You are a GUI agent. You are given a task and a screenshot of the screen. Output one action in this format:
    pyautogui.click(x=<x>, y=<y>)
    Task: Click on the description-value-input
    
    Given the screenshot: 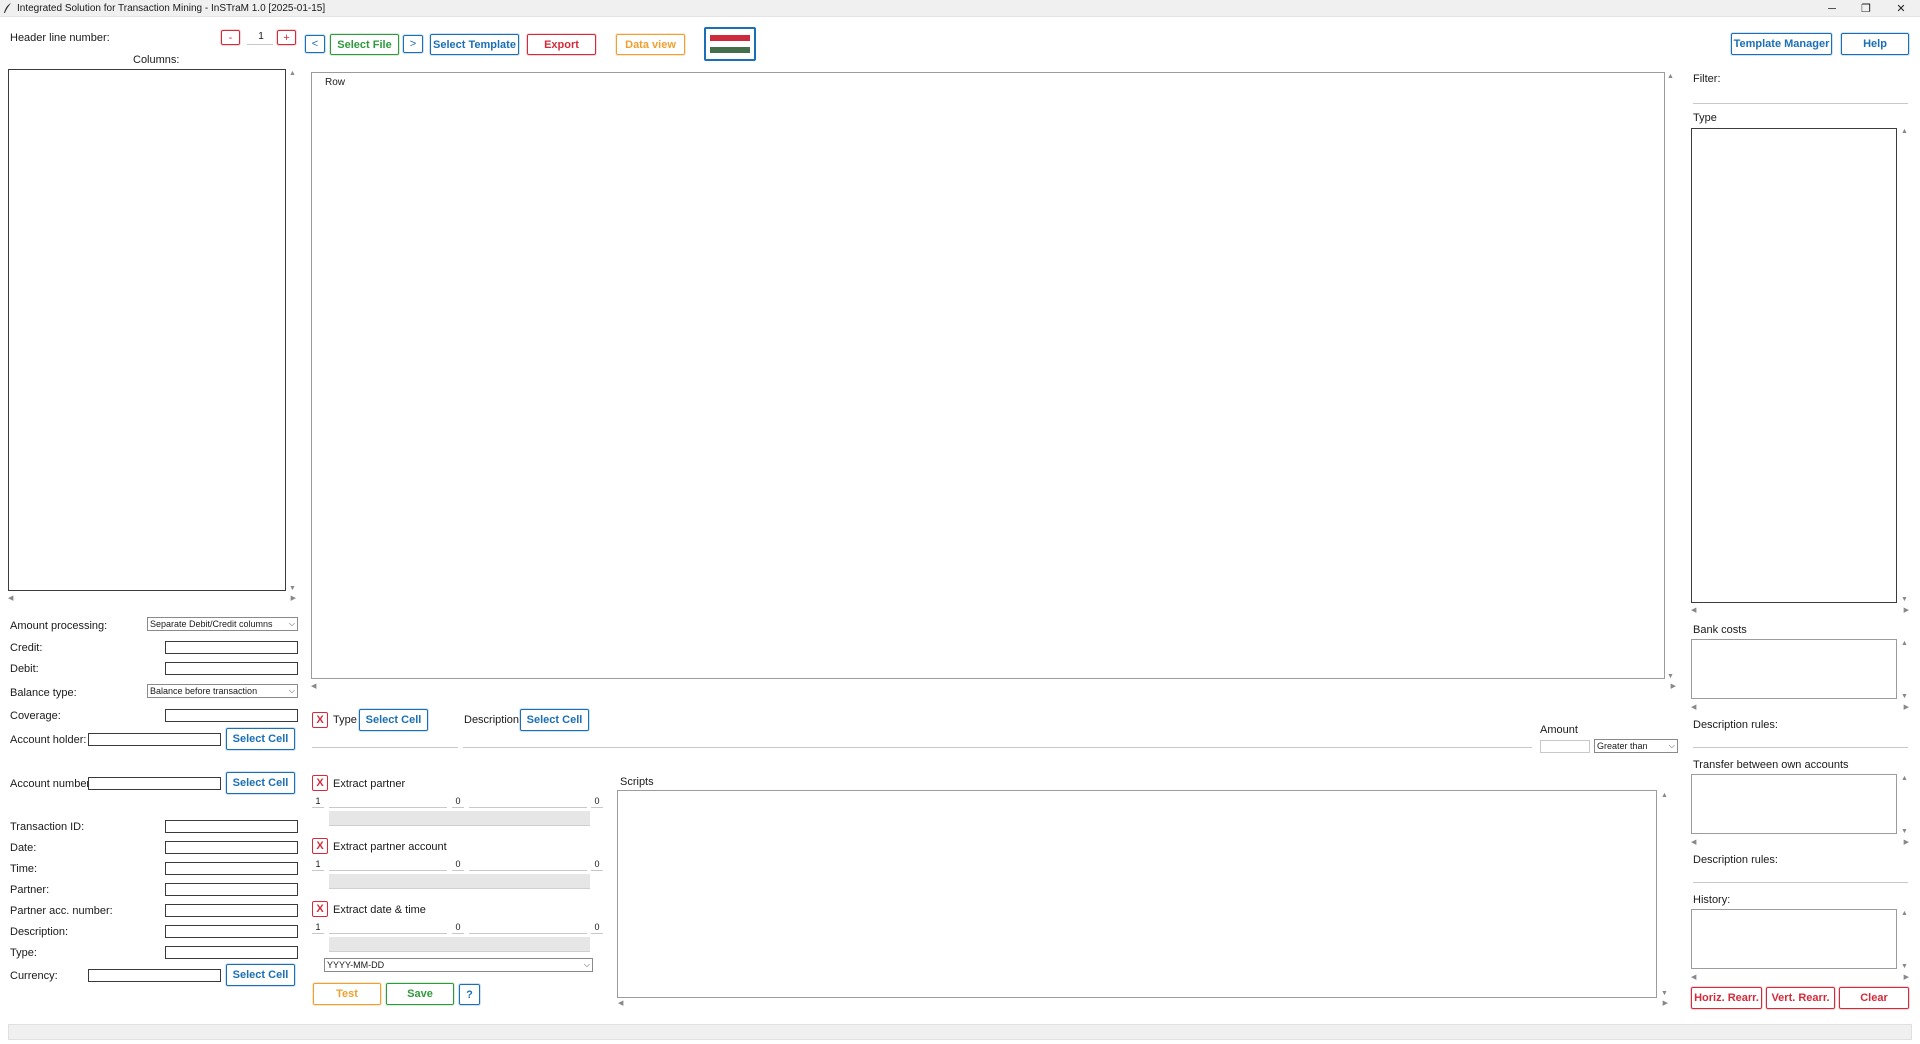 What is the action you would take?
    pyautogui.click(x=997, y=741)
    